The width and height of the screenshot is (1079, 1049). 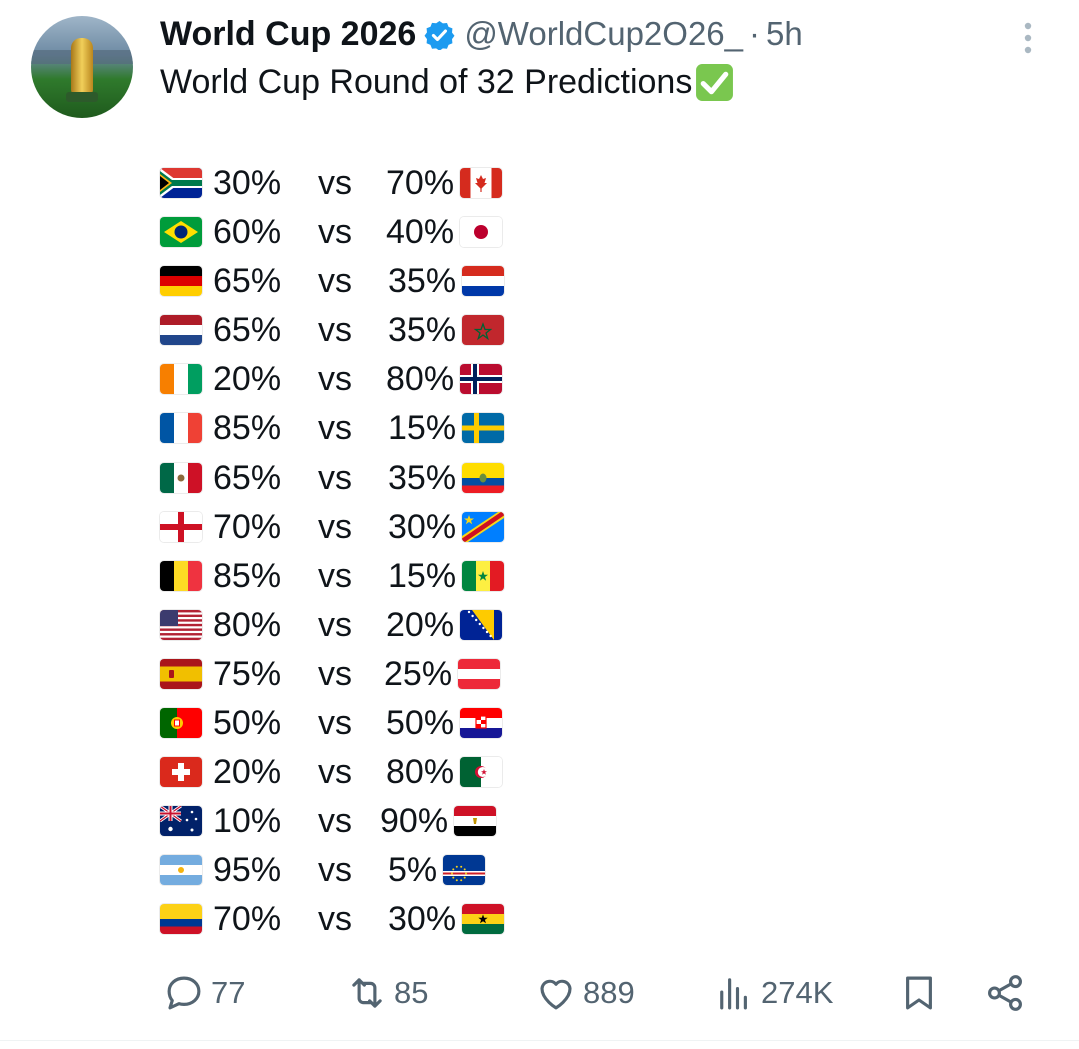 I want to click on flag-norway-icon, so click(x=481, y=379).